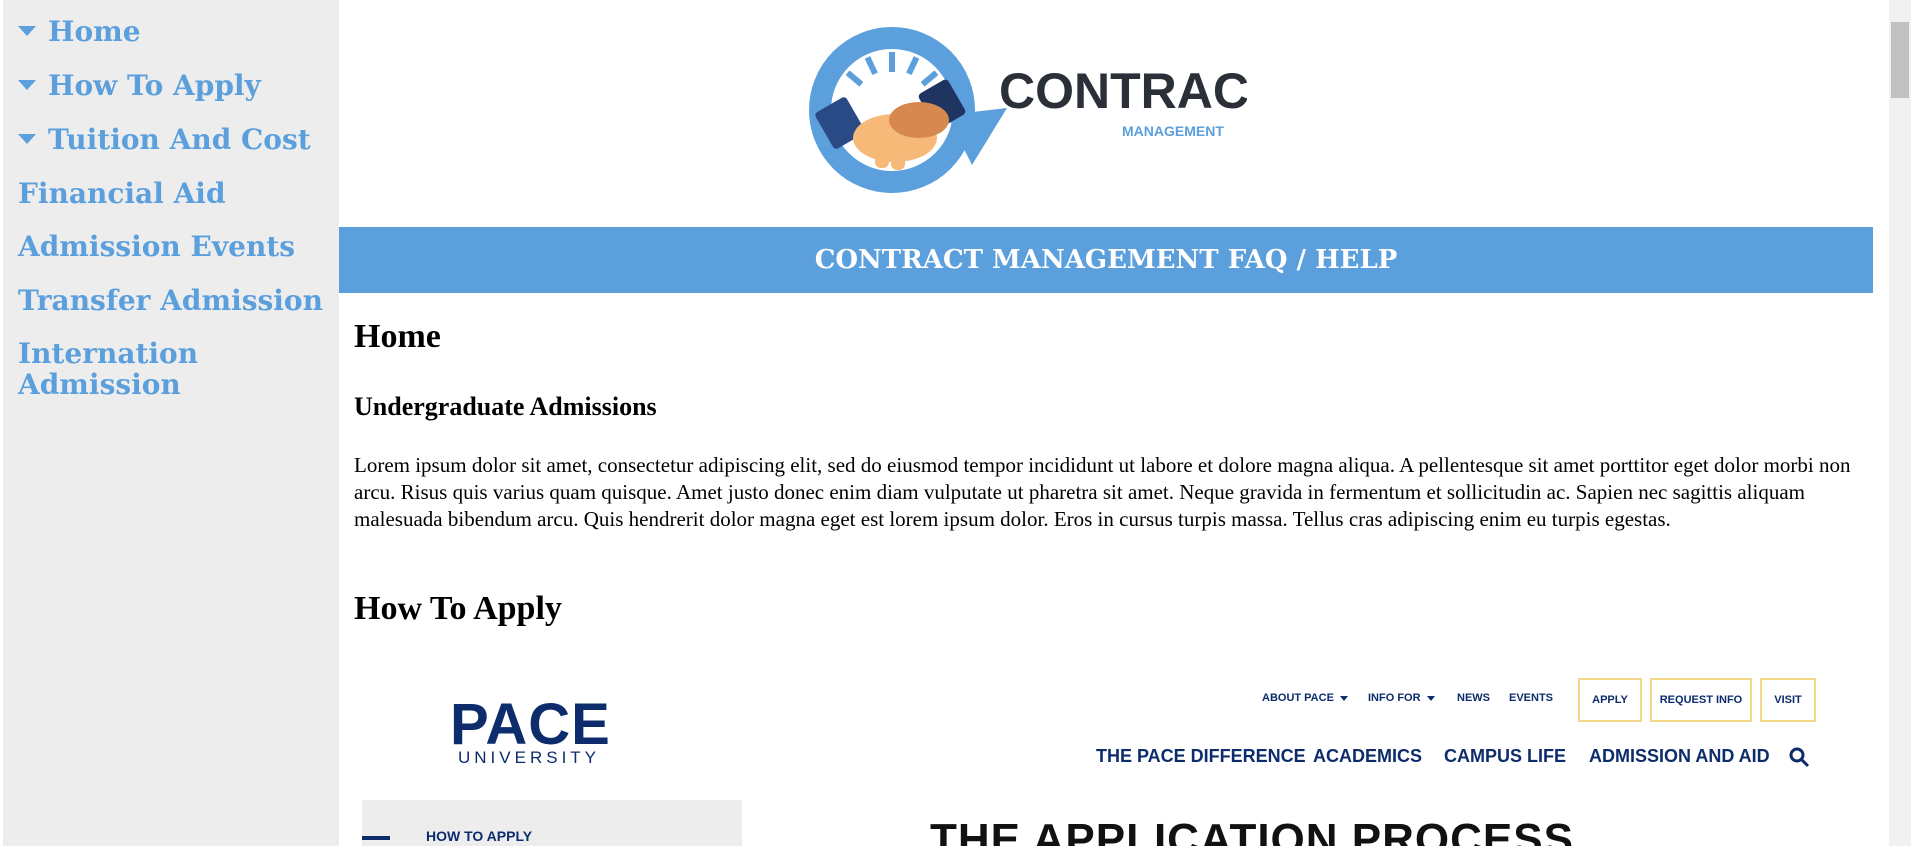  I want to click on sidebar-item-transfer-admission: Transfer Admission, so click(170, 300).